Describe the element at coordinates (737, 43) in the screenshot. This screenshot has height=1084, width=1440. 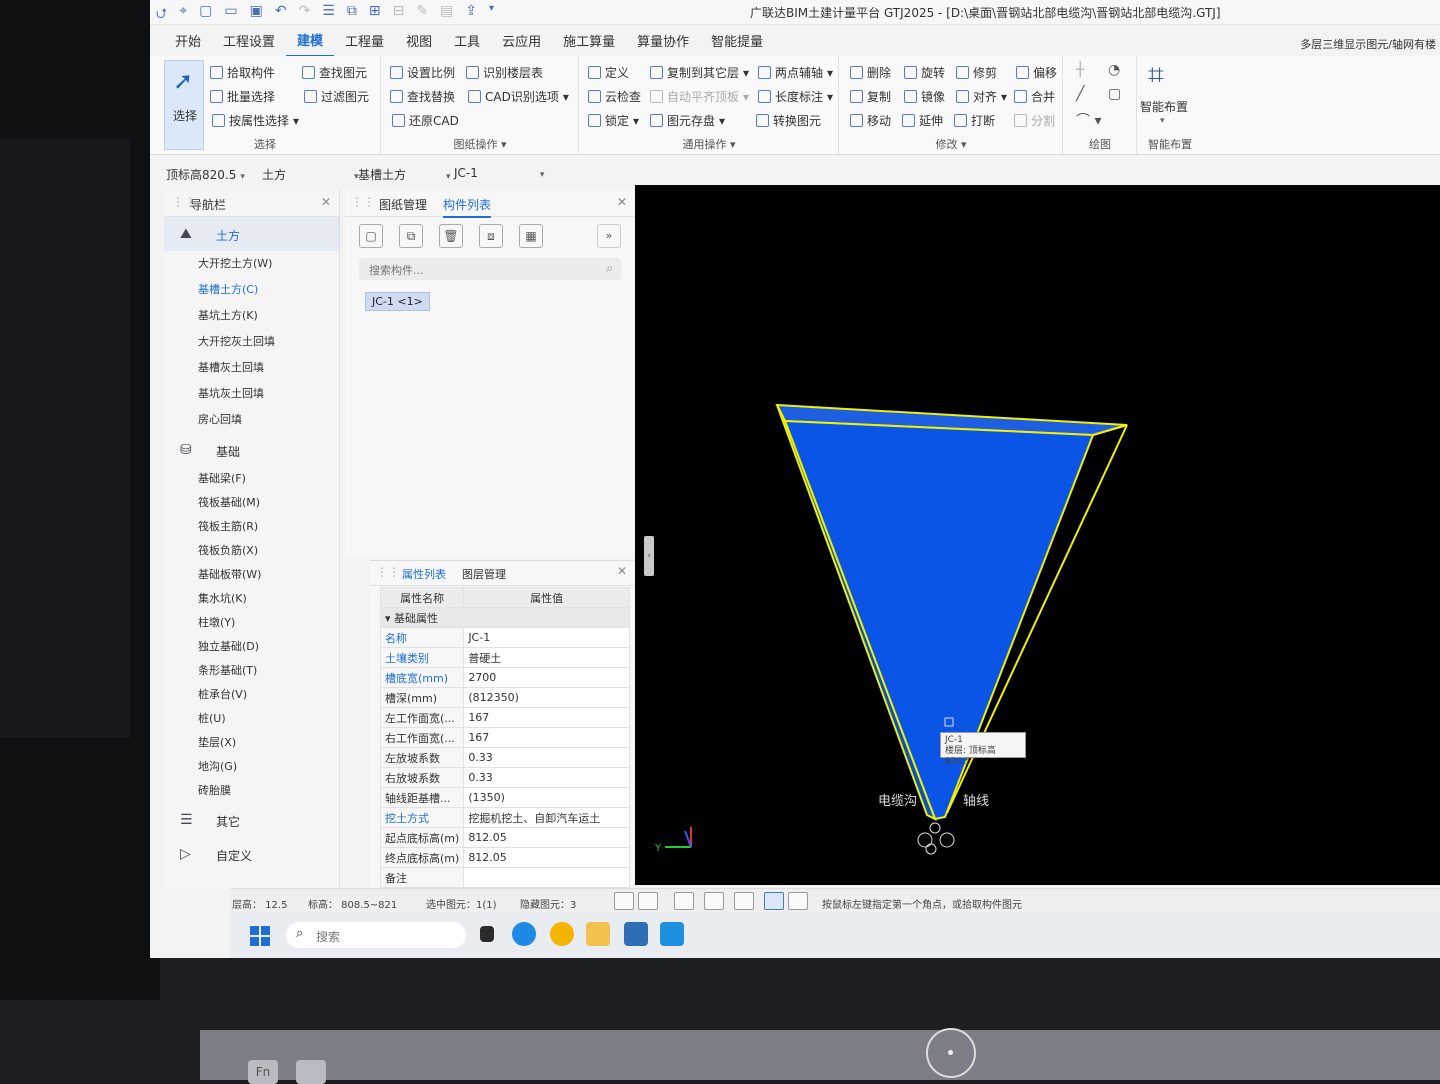
I see `tab-smart-extract: 智能提量` at that location.